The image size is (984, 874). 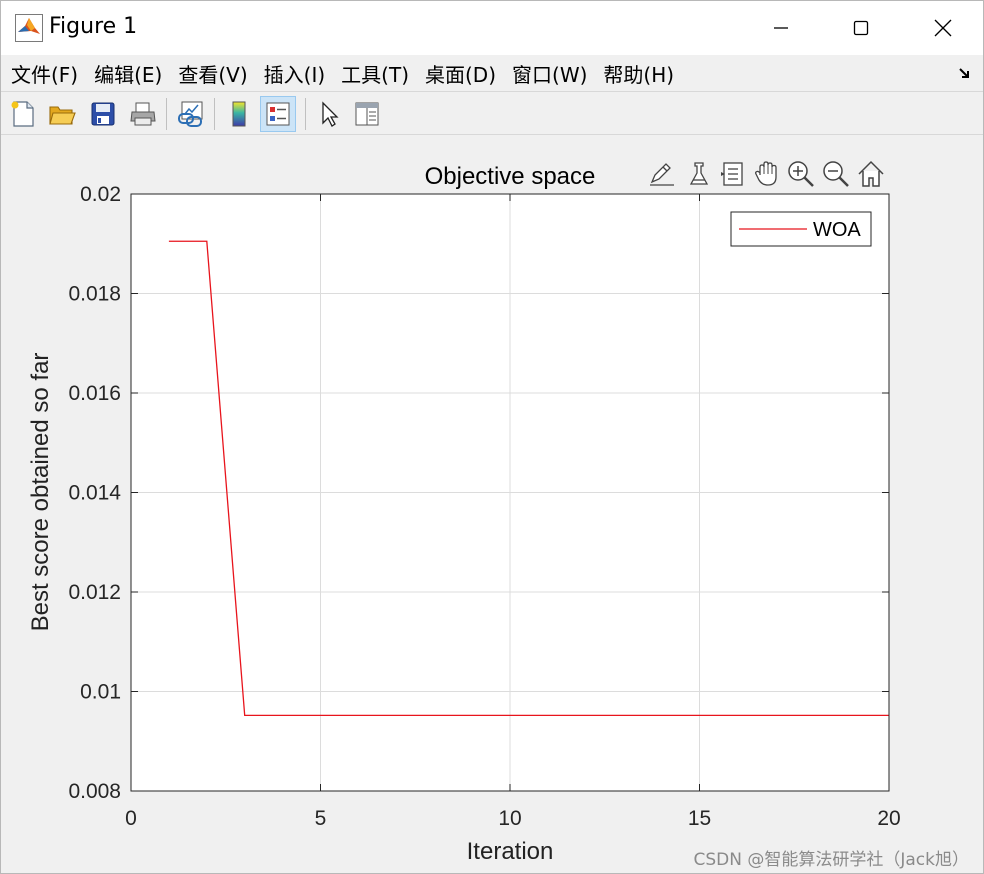 I want to click on restore-view-button, so click(x=871, y=174).